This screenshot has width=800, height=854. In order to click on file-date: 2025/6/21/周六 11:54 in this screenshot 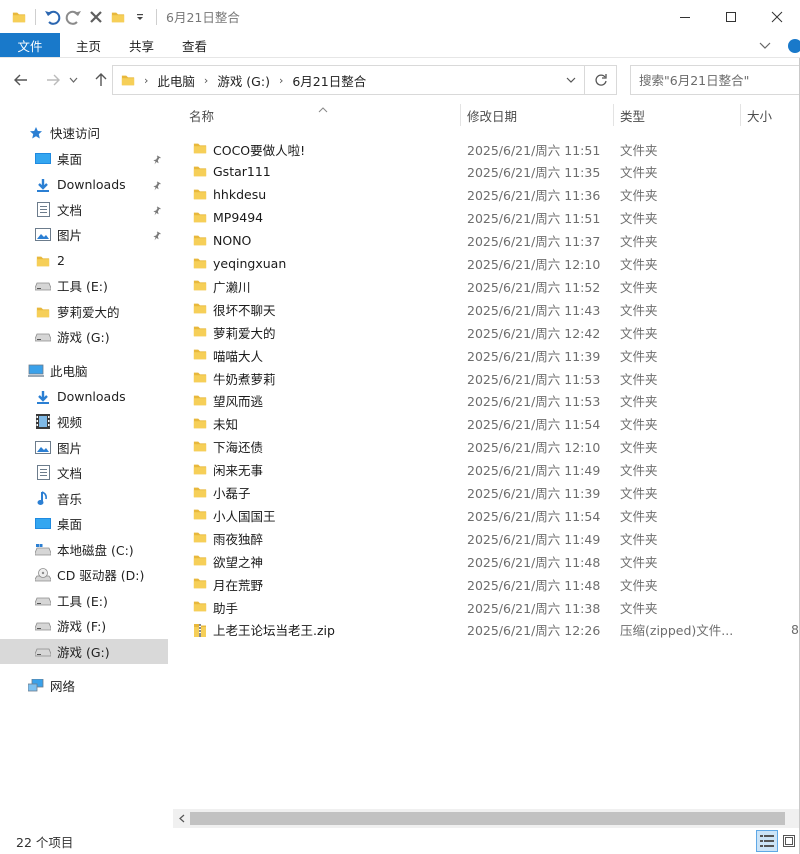, I will do `click(534, 516)`.